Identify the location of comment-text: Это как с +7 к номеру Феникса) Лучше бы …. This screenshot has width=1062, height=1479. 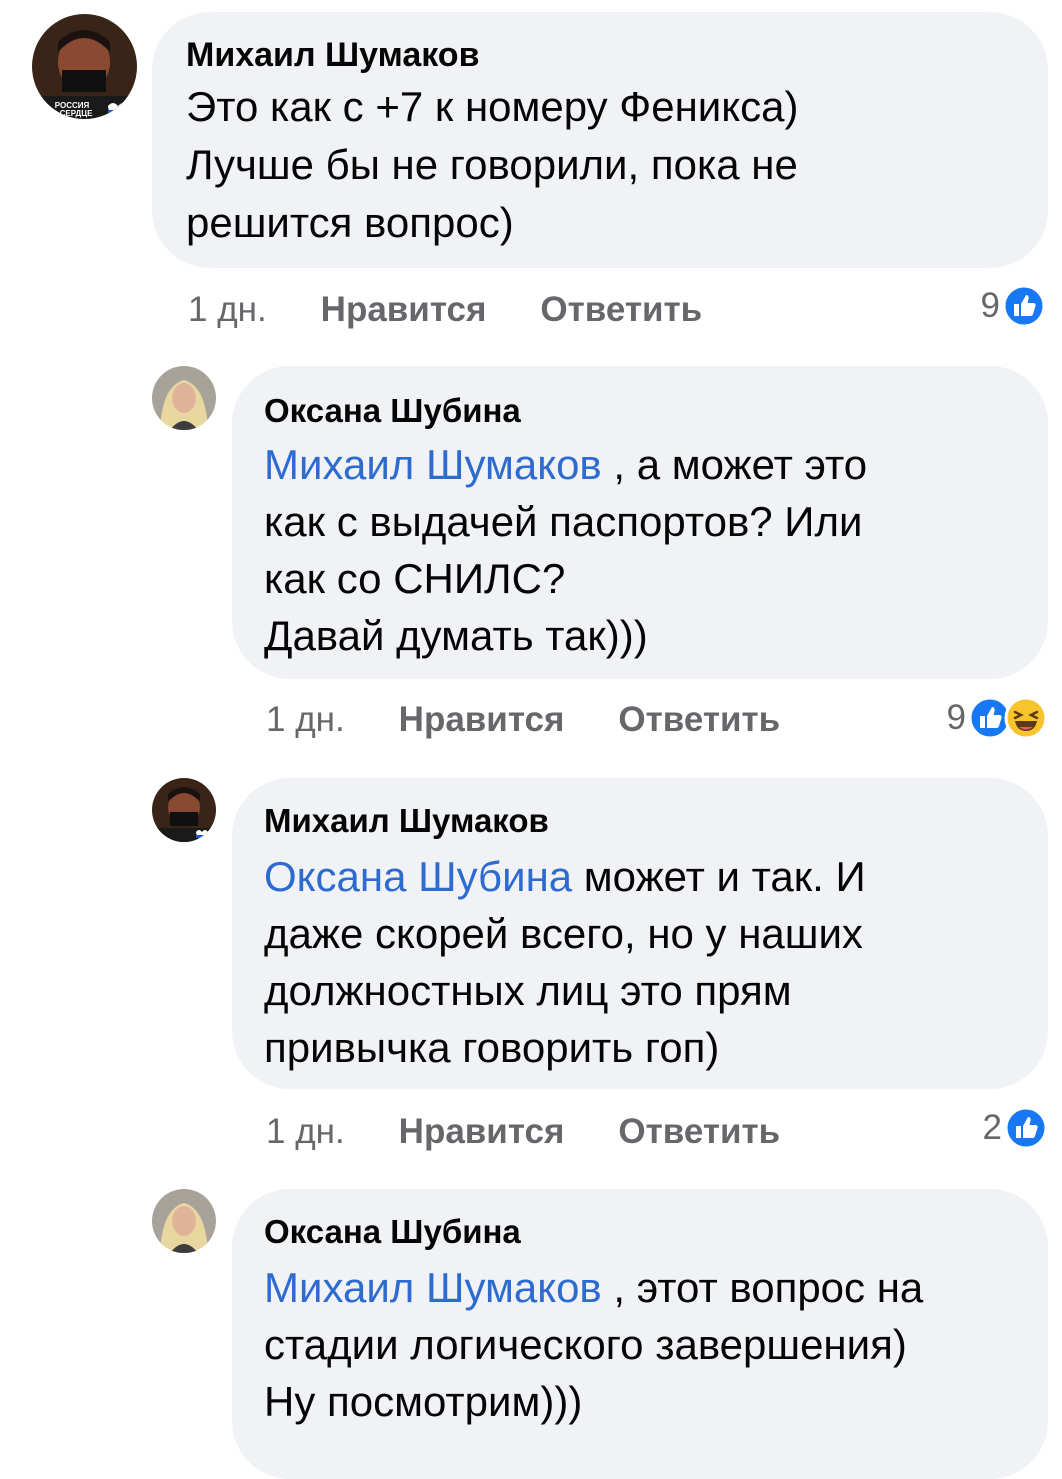
(492, 164).